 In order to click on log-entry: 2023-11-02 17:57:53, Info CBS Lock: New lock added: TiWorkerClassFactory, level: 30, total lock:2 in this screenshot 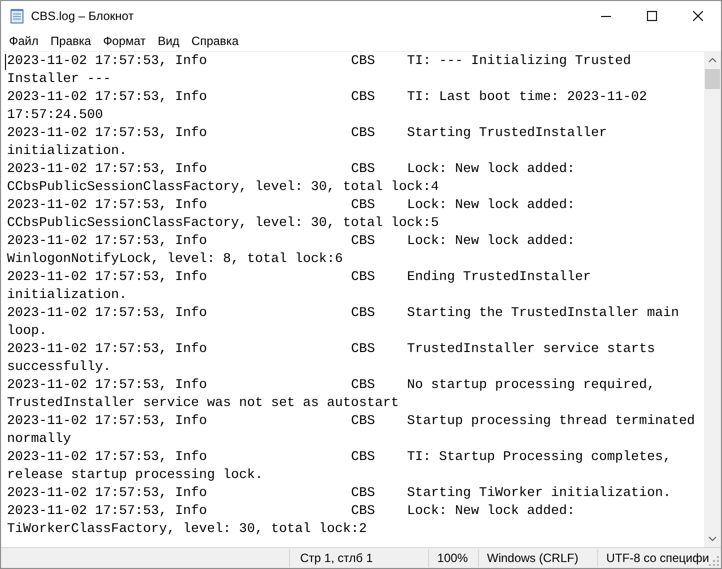, I will do `click(291, 521)`.